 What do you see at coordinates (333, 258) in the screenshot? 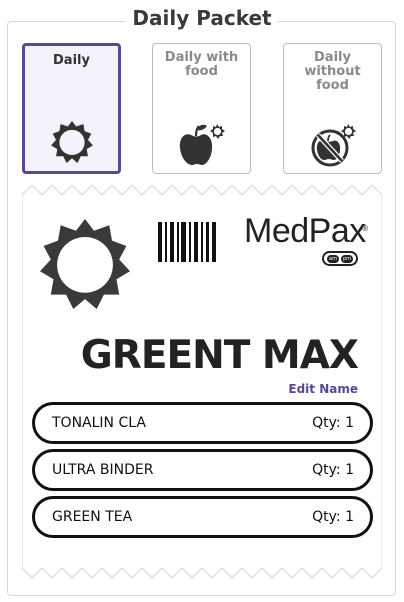
I see `am-label: am` at bounding box center [333, 258].